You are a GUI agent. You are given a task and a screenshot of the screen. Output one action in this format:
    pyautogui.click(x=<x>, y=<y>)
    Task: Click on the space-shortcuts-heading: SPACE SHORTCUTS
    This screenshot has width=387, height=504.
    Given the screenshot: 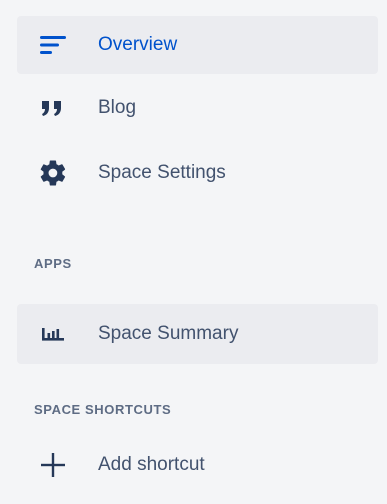 What is the action you would take?
    pyautogui.click(x=103, y=409)
    